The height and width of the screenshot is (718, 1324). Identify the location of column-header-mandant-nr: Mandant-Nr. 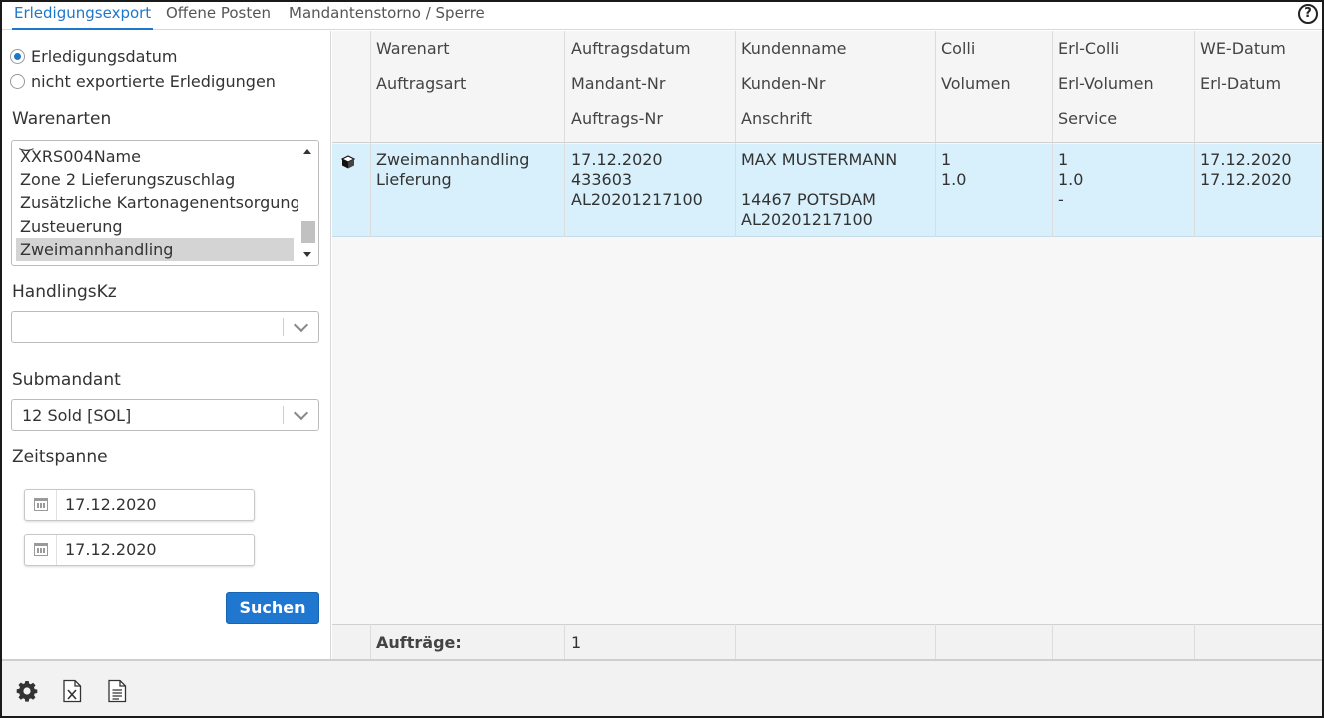
(618, 83).